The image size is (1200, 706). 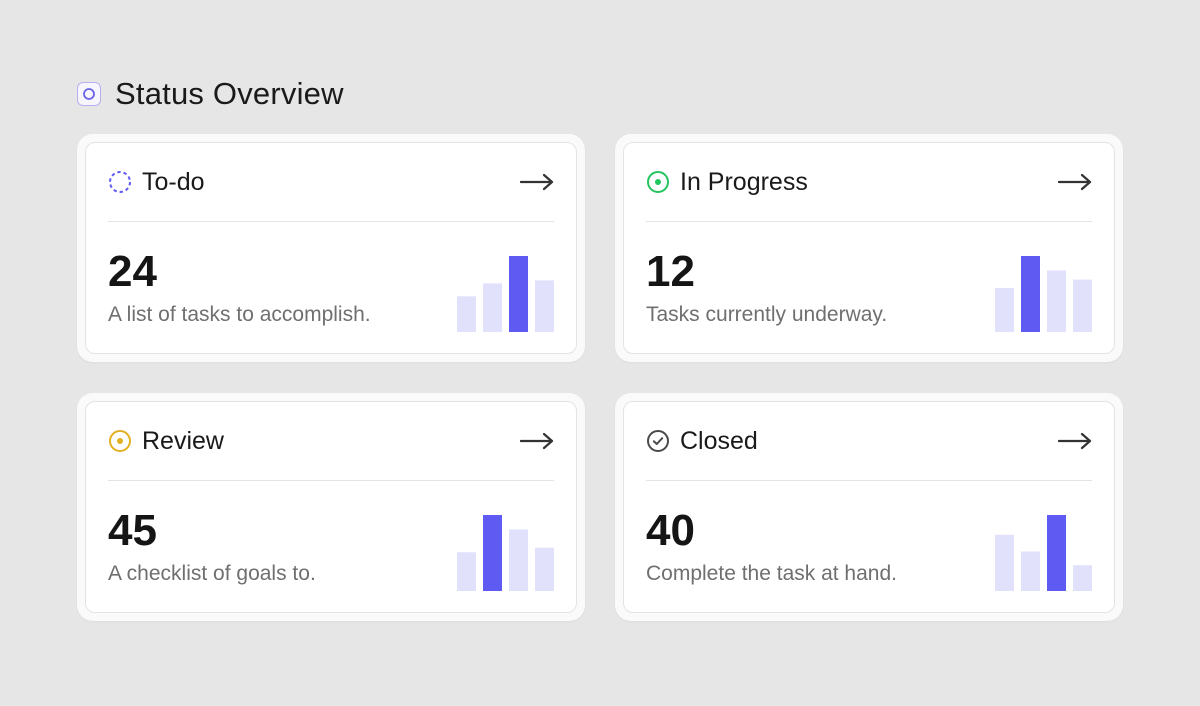 I want to click on card-title: In Progress, so click(x=744, y=182).